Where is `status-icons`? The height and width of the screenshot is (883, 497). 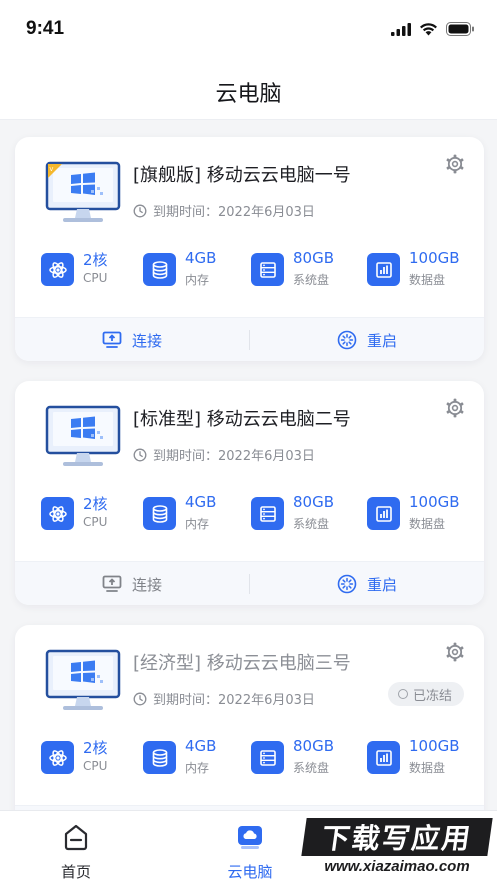
status-icons is located at coordinates (433, 29).